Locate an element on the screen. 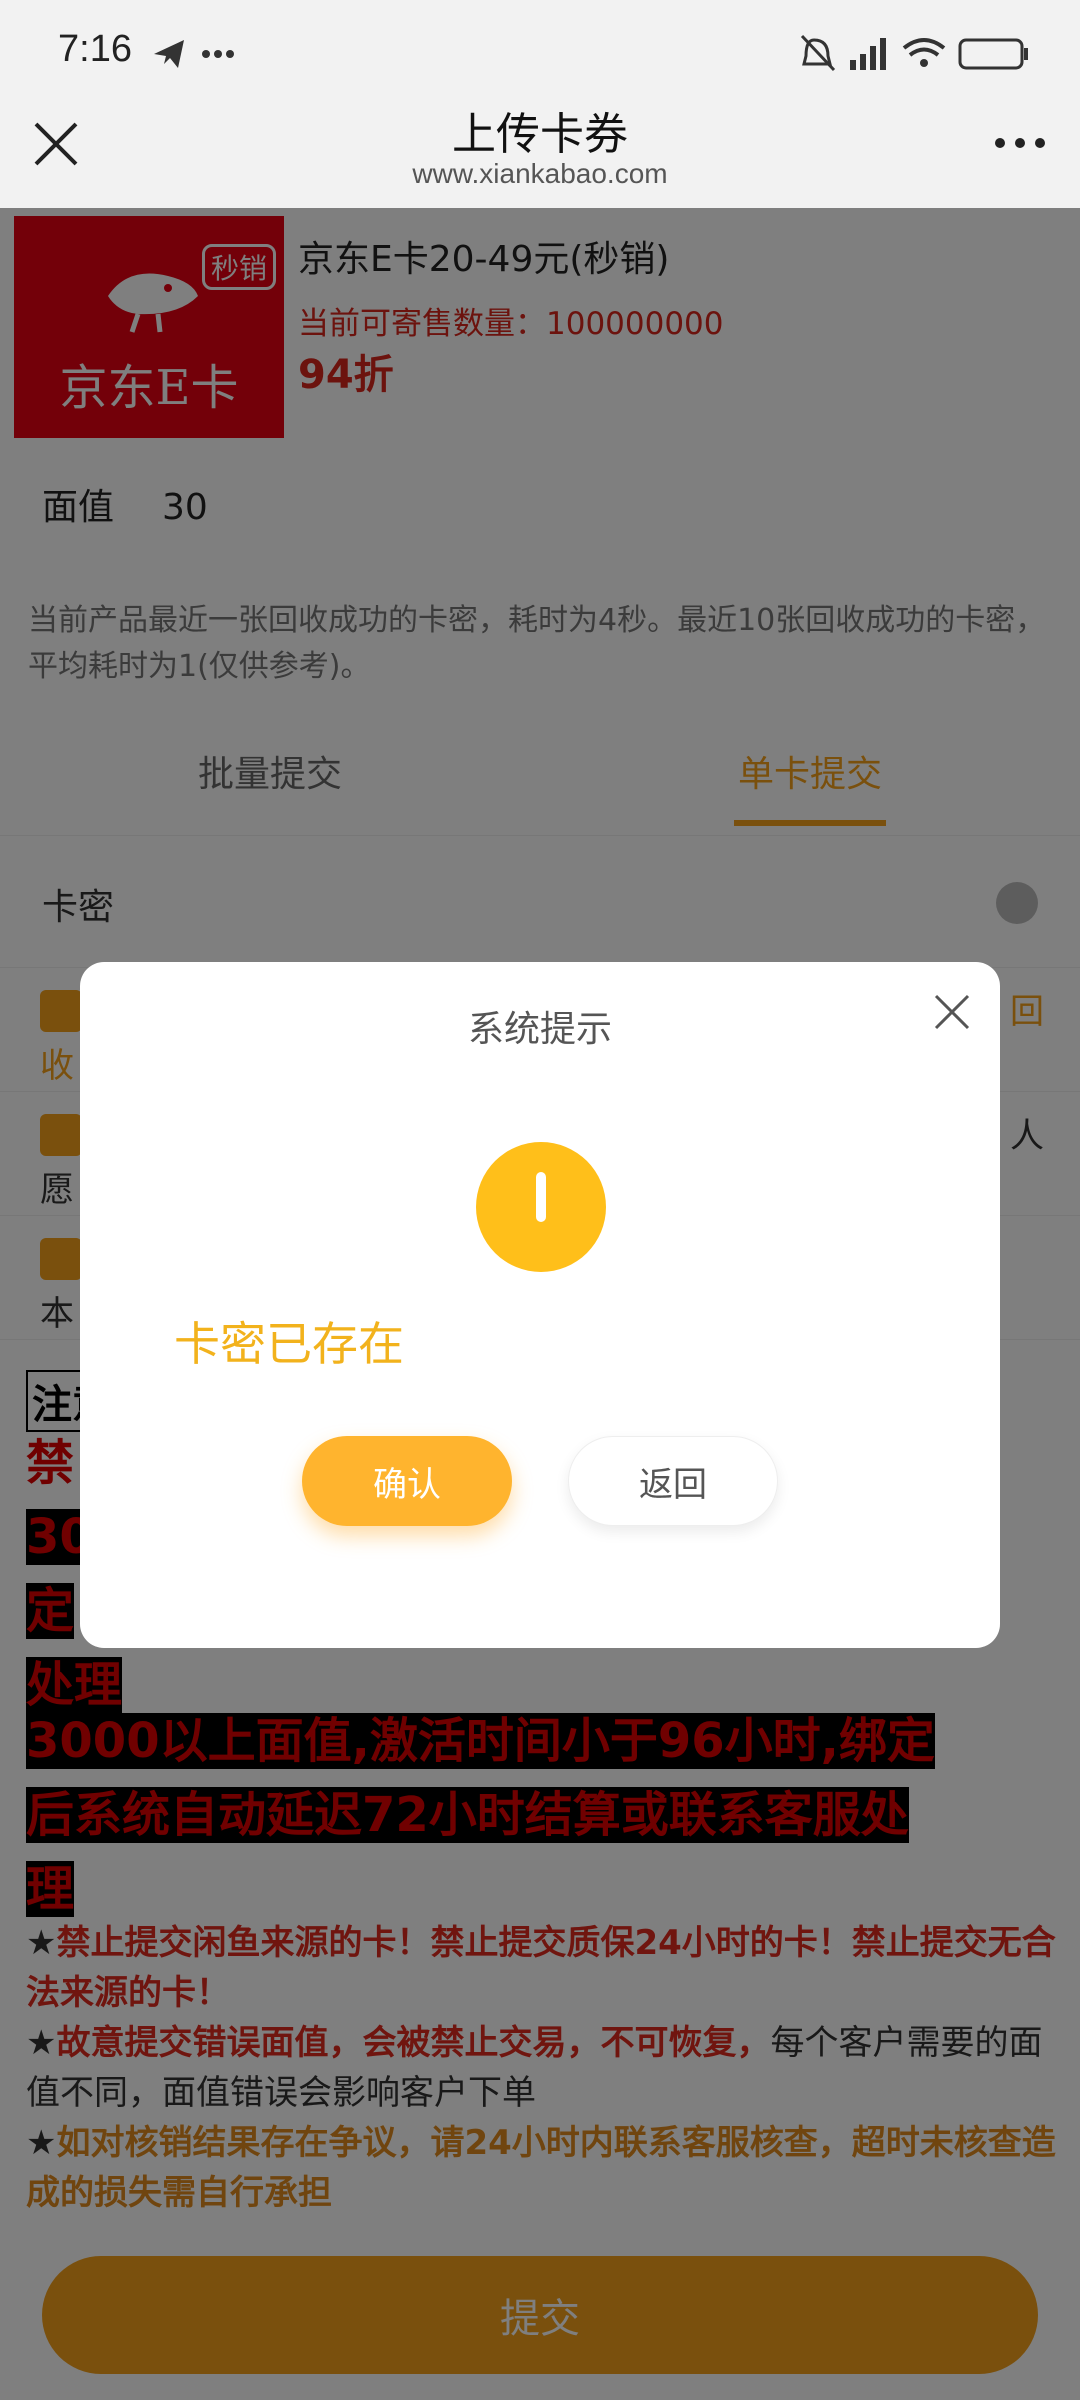 The image size is (1080, 2400). back-button: 返回 is located at coordinates (673, 1481).